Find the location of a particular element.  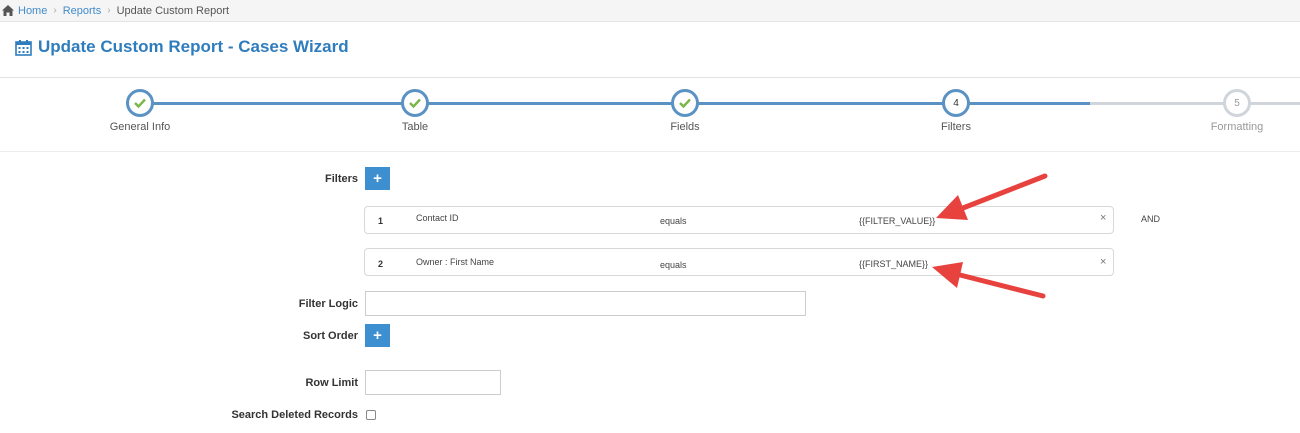

step-label: Fields is located at coordinates (685, 127).